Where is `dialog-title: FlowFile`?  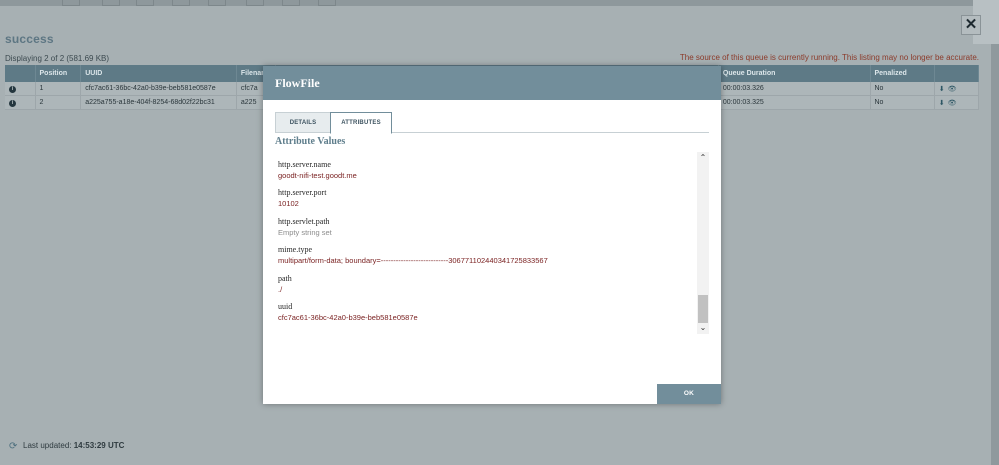 dialog-title: FlowFile is located at coordinates (297, 83).